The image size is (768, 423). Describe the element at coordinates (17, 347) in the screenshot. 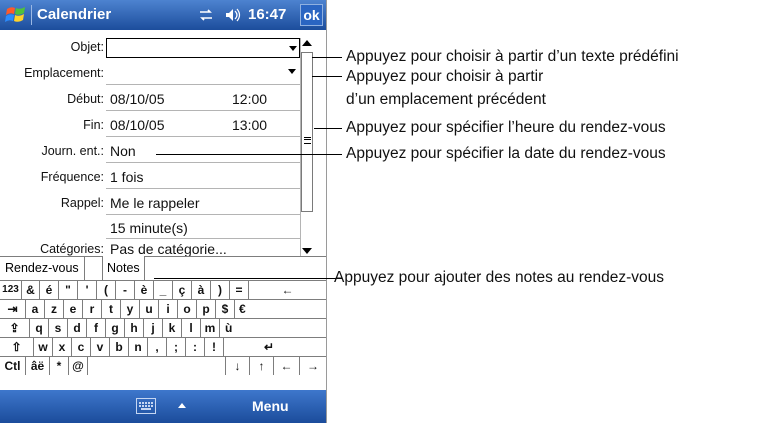

I see `shift-key: ⇧` at that location.